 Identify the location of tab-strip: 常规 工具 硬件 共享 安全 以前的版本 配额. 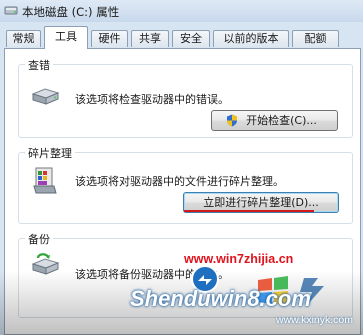
(181, 37).